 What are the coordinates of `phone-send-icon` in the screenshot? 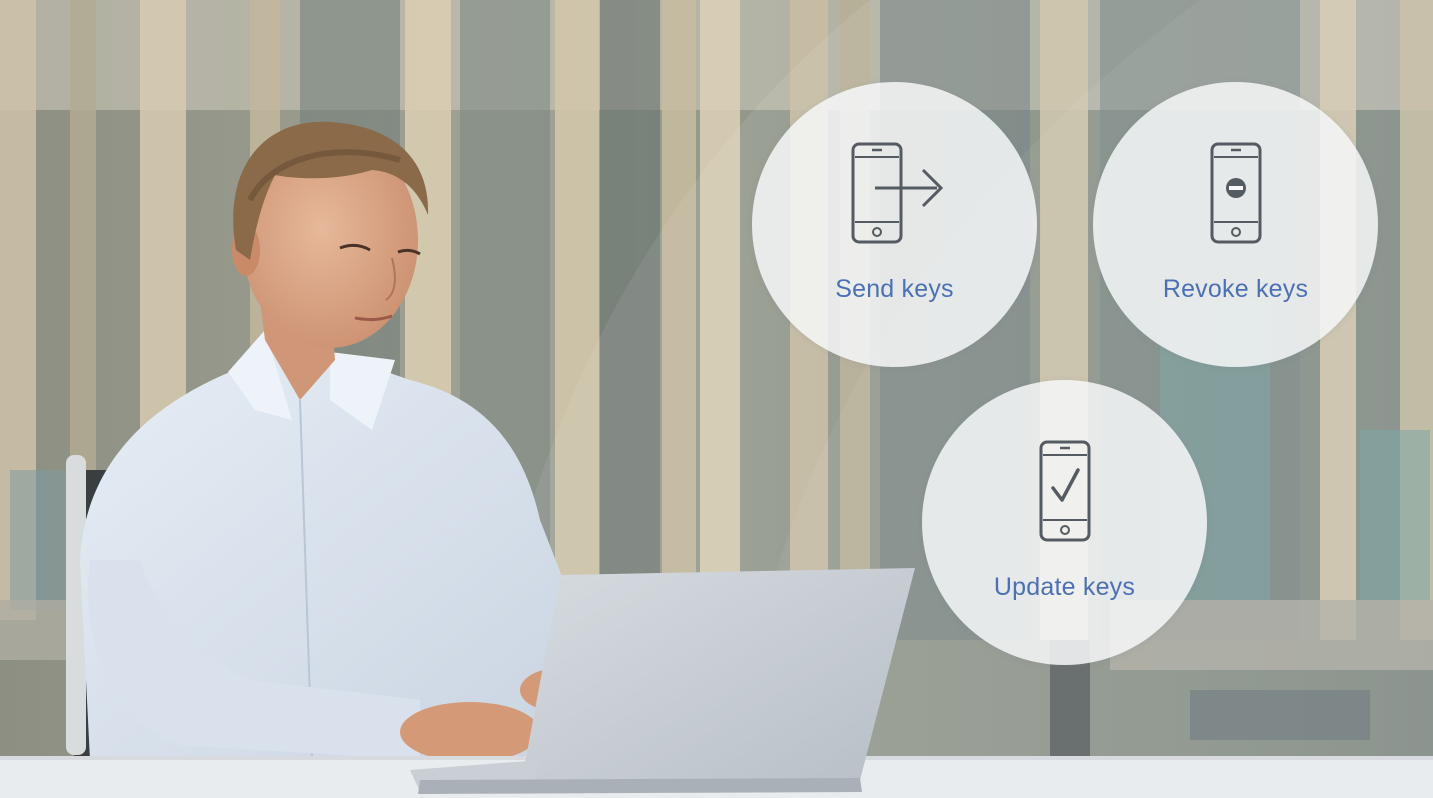 It's located at (897, 193).